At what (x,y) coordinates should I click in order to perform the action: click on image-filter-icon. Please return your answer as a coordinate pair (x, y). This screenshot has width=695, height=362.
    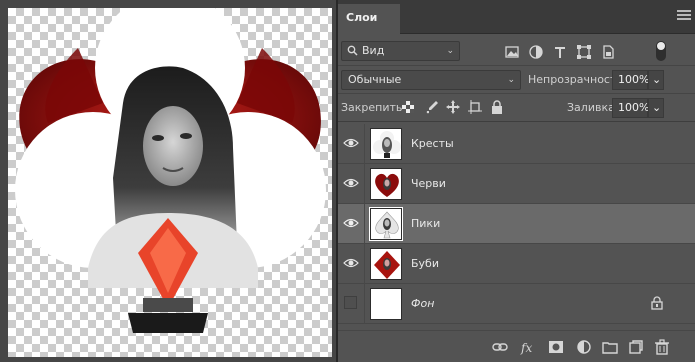
    Looking at the image, I should click on (512, 52).